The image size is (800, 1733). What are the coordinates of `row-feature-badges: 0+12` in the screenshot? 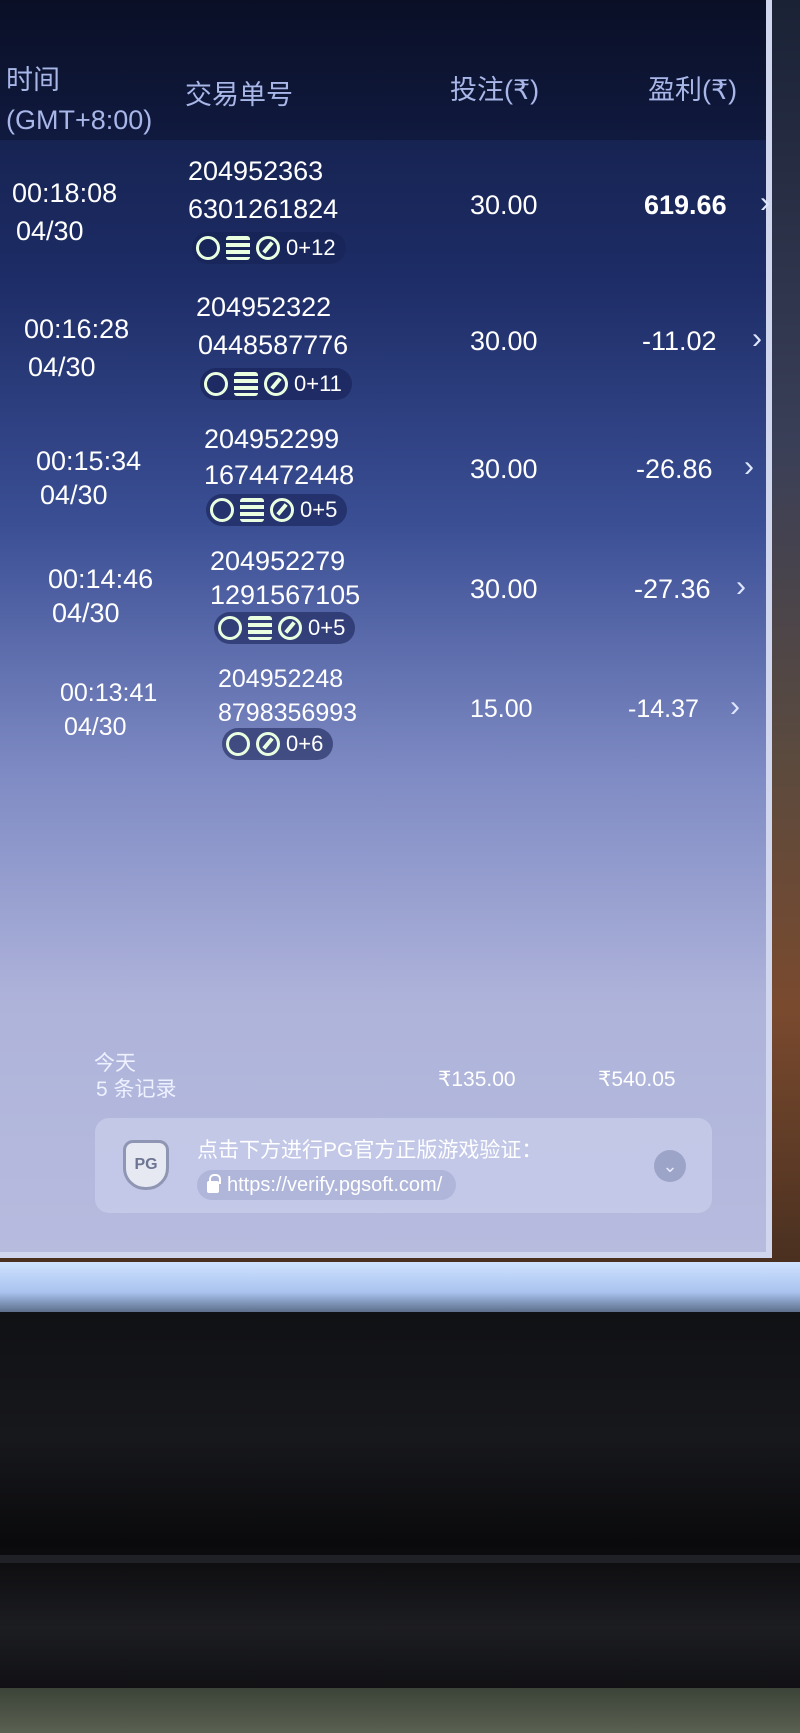 It's located at (269, 248).